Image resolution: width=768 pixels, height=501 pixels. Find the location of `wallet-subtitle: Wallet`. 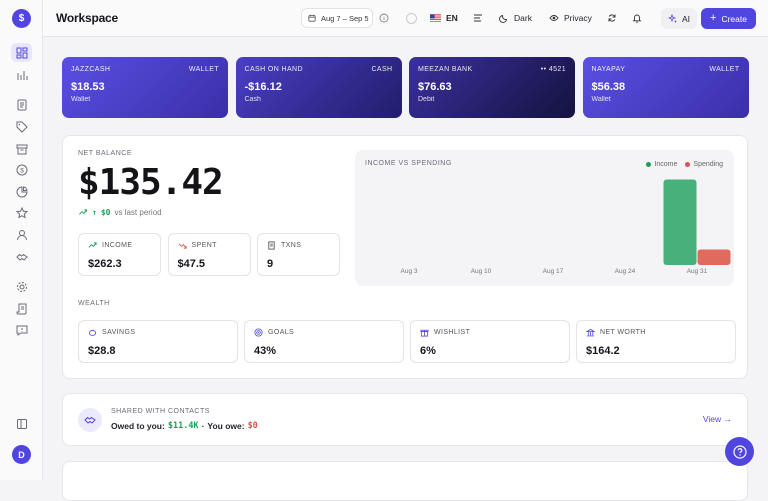

wallet-subtitle: Wallet is located at coordinates (145, 99).